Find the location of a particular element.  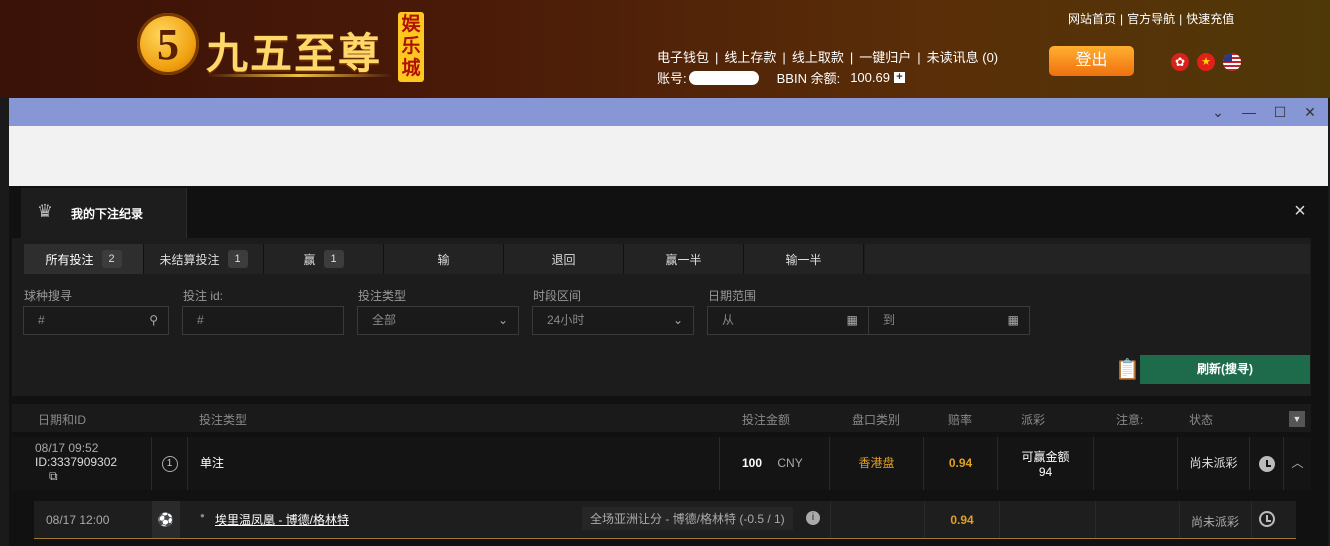

link-home: 网站首页 is located at coordinates (1092, 19).